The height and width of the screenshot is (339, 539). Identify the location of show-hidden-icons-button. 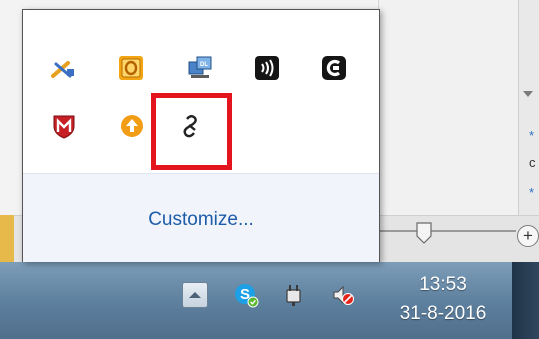
(195, 295).